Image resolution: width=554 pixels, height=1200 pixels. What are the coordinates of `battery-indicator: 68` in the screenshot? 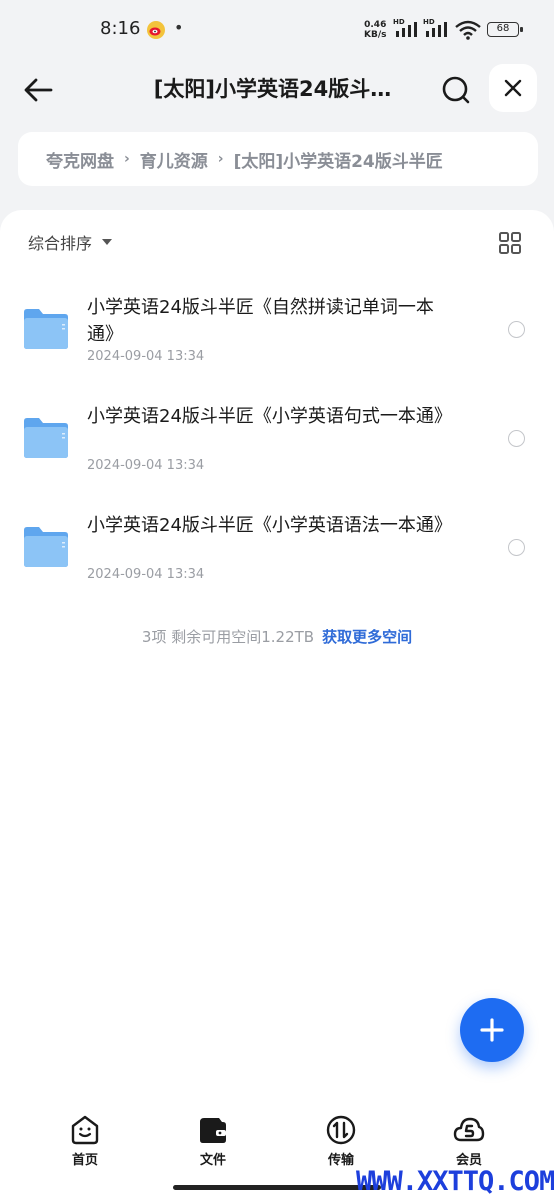 It's located at (505, 29).